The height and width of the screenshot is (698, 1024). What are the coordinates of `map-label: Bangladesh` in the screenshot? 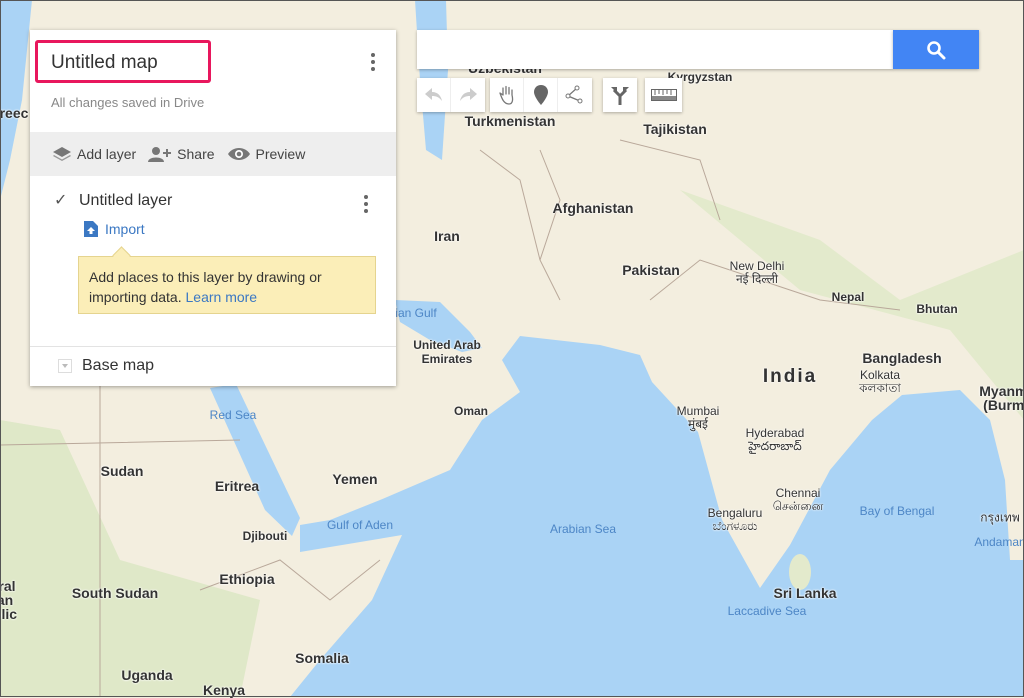 It's located at (902, 358).